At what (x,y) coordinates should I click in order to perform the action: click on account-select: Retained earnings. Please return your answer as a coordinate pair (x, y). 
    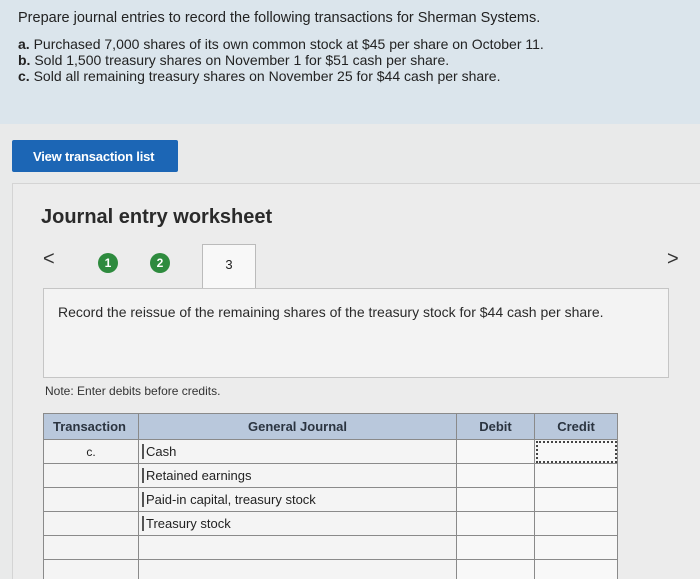
    Looking at the image, I should click on (297, 475).